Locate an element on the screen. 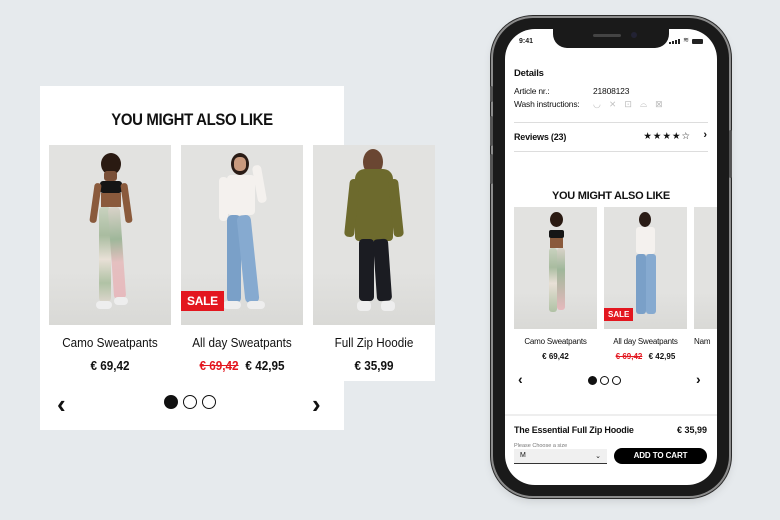 This screenshot has width=780, height=520. wash-label: Wash instructions: is located at coordinates (547, 104).